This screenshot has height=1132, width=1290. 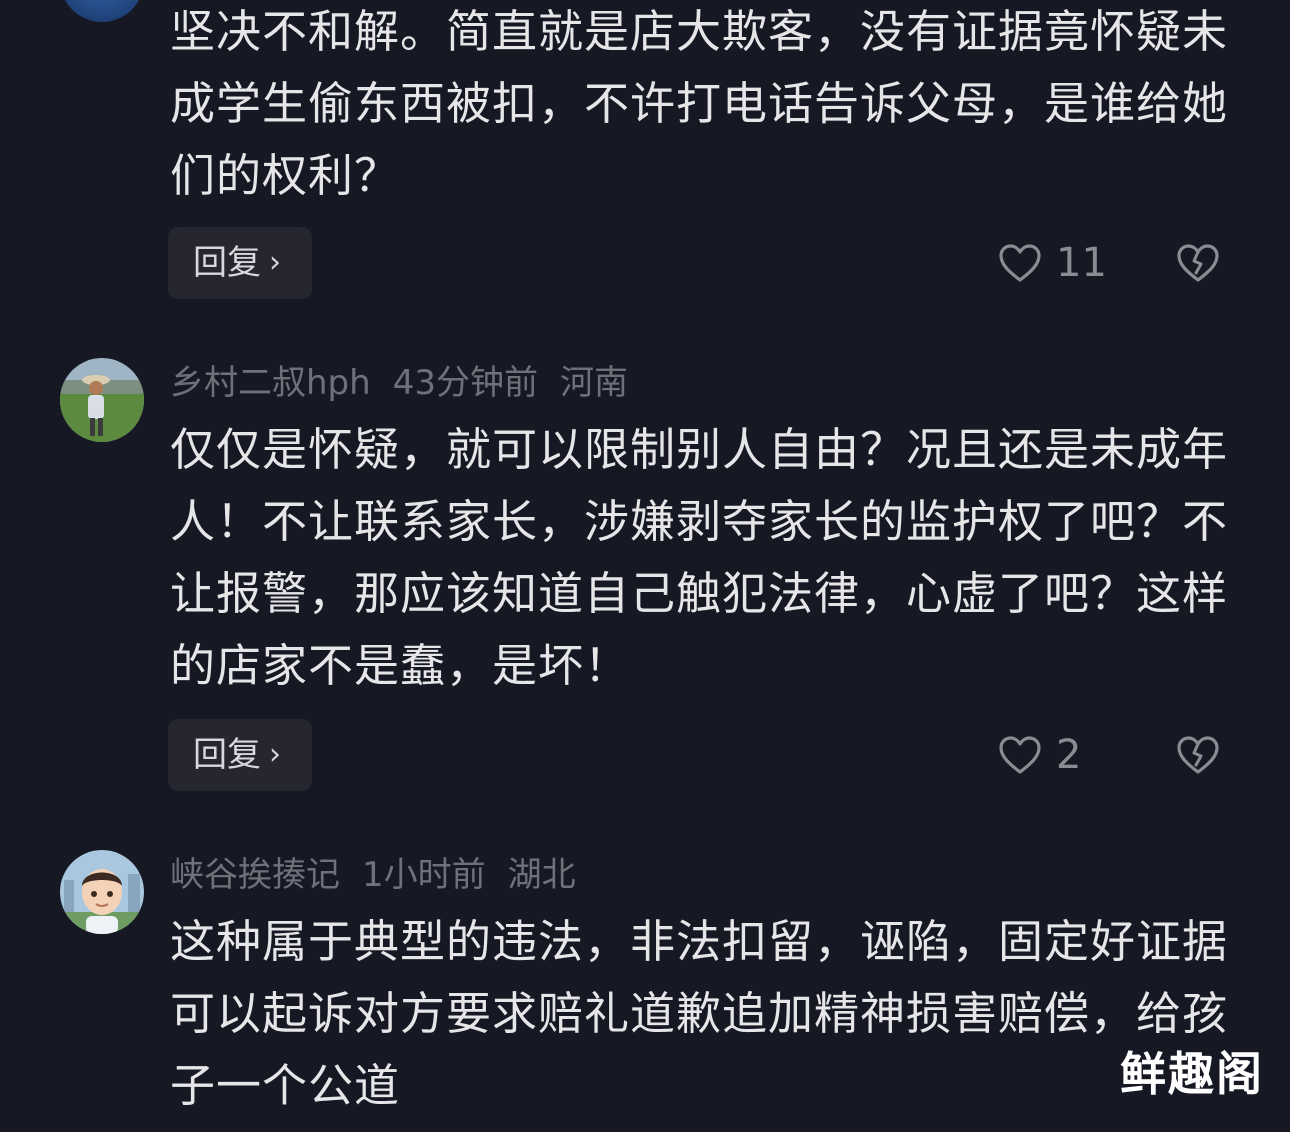 What do you see at coordinates (1052, 263) in the screenshot?
I see `like-button: 11` at bounding box center [1052, 263].